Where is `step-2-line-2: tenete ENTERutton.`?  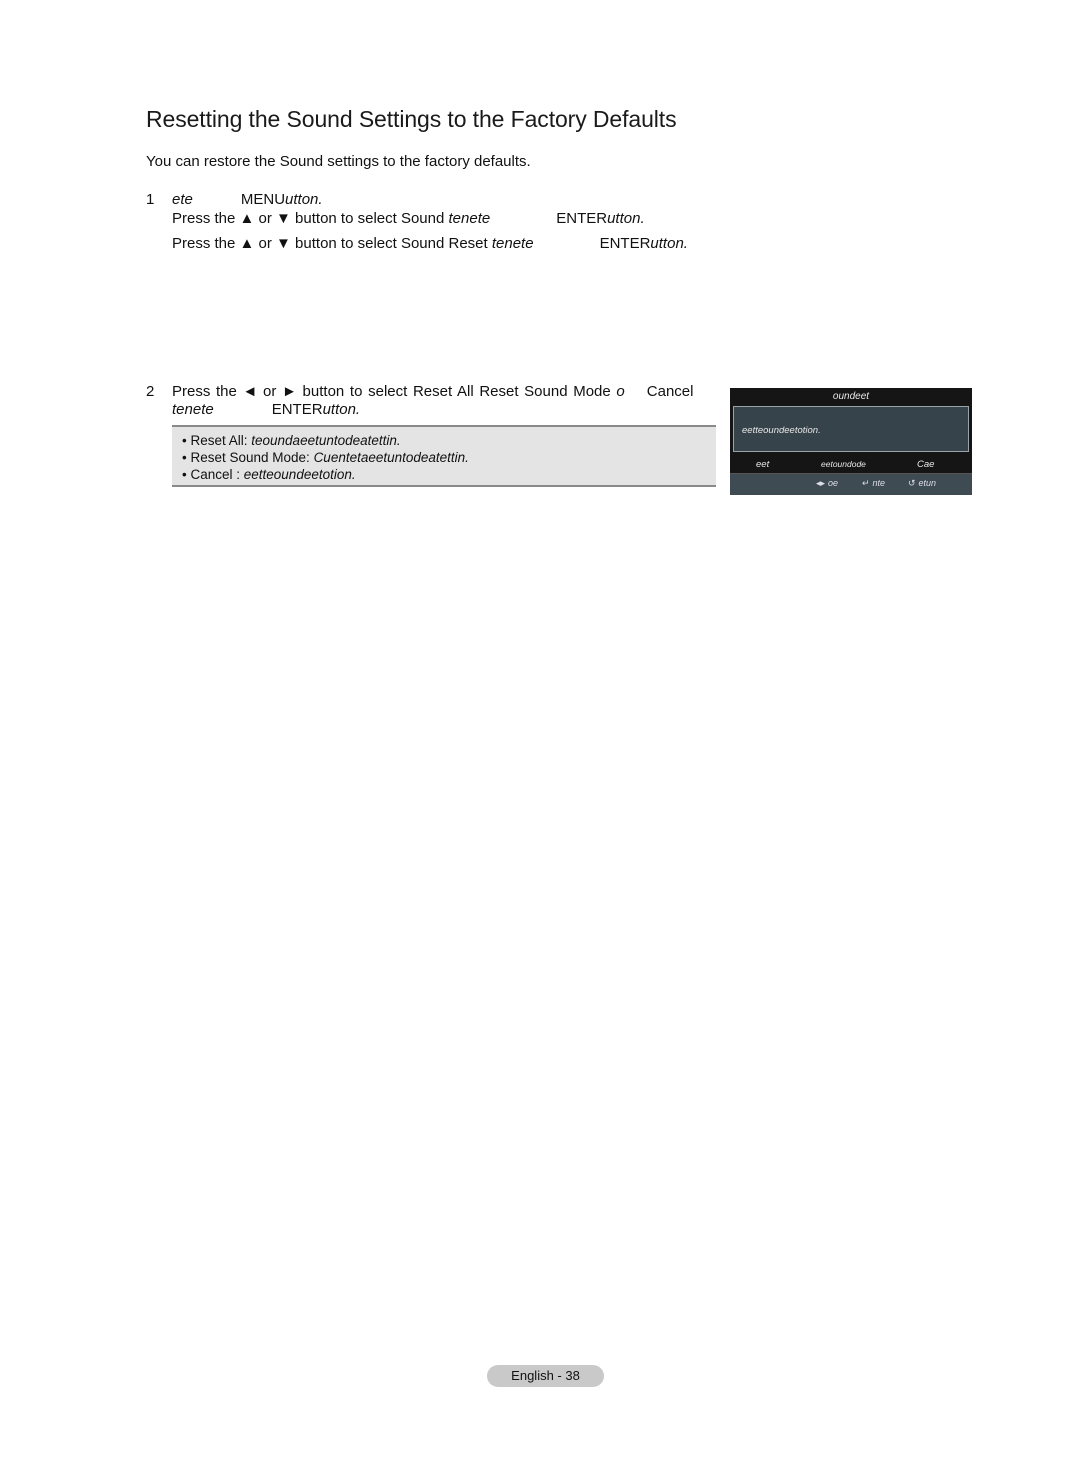 step-2-line-2: tenete ENTERutton. is located at coordinates (266, 409).